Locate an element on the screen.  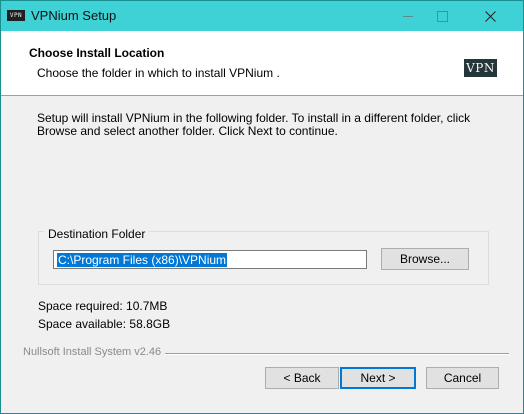
destination-folder-label: Destination Folder is located at coordinates (97, 234).